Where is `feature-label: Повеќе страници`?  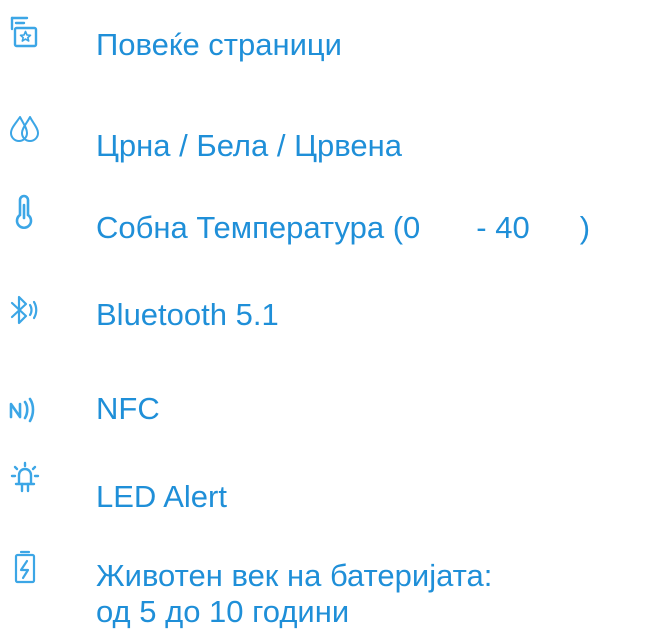 feature-label: Повеќе страници is located at coordinates (219, 44).